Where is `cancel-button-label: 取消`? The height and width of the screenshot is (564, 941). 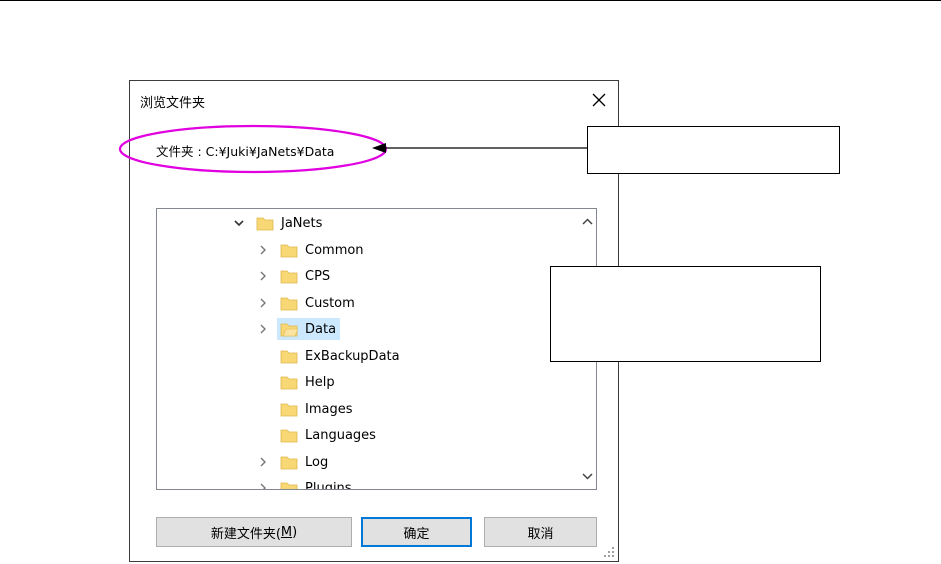 cancel-button-label: 取消 is located at coordinates (540, 534).